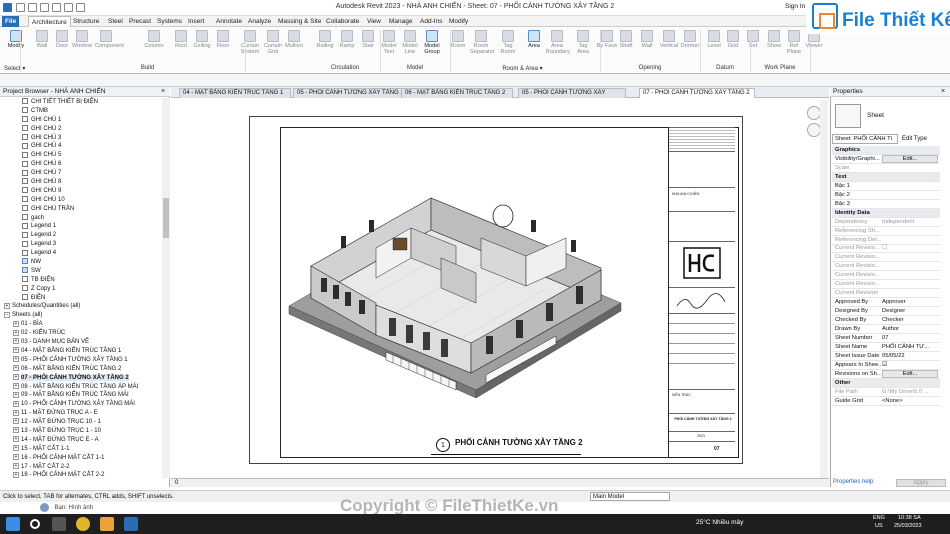 The image size is (950, 534). What do you see at coordinates (176, 483) in the screenshot?
I see `scale-label: 0` at bounding box center [176, 483].